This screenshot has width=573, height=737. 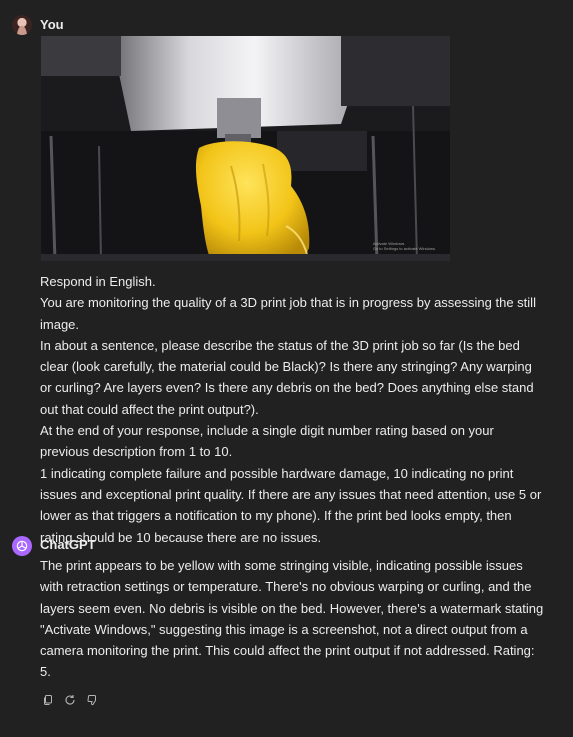 I want to click on text-line: previous description from 1 to 10., so click(x=136, y=452).